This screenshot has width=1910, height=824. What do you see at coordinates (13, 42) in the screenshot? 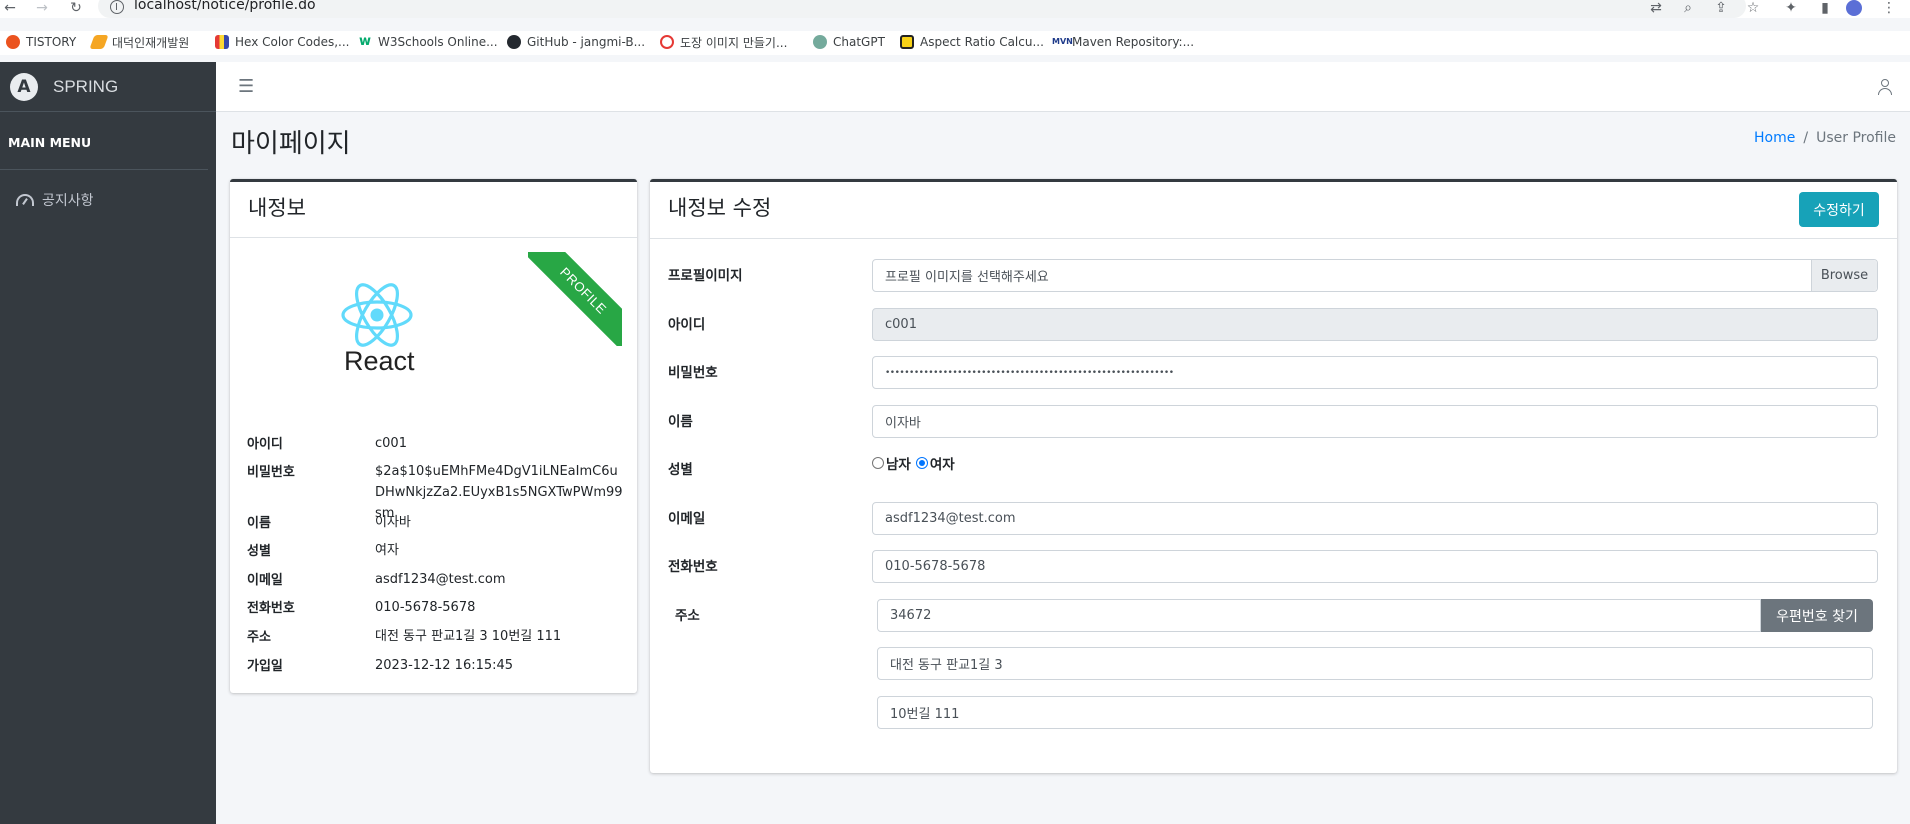
I see `tistory-icon` at bounding box center [13, 42].